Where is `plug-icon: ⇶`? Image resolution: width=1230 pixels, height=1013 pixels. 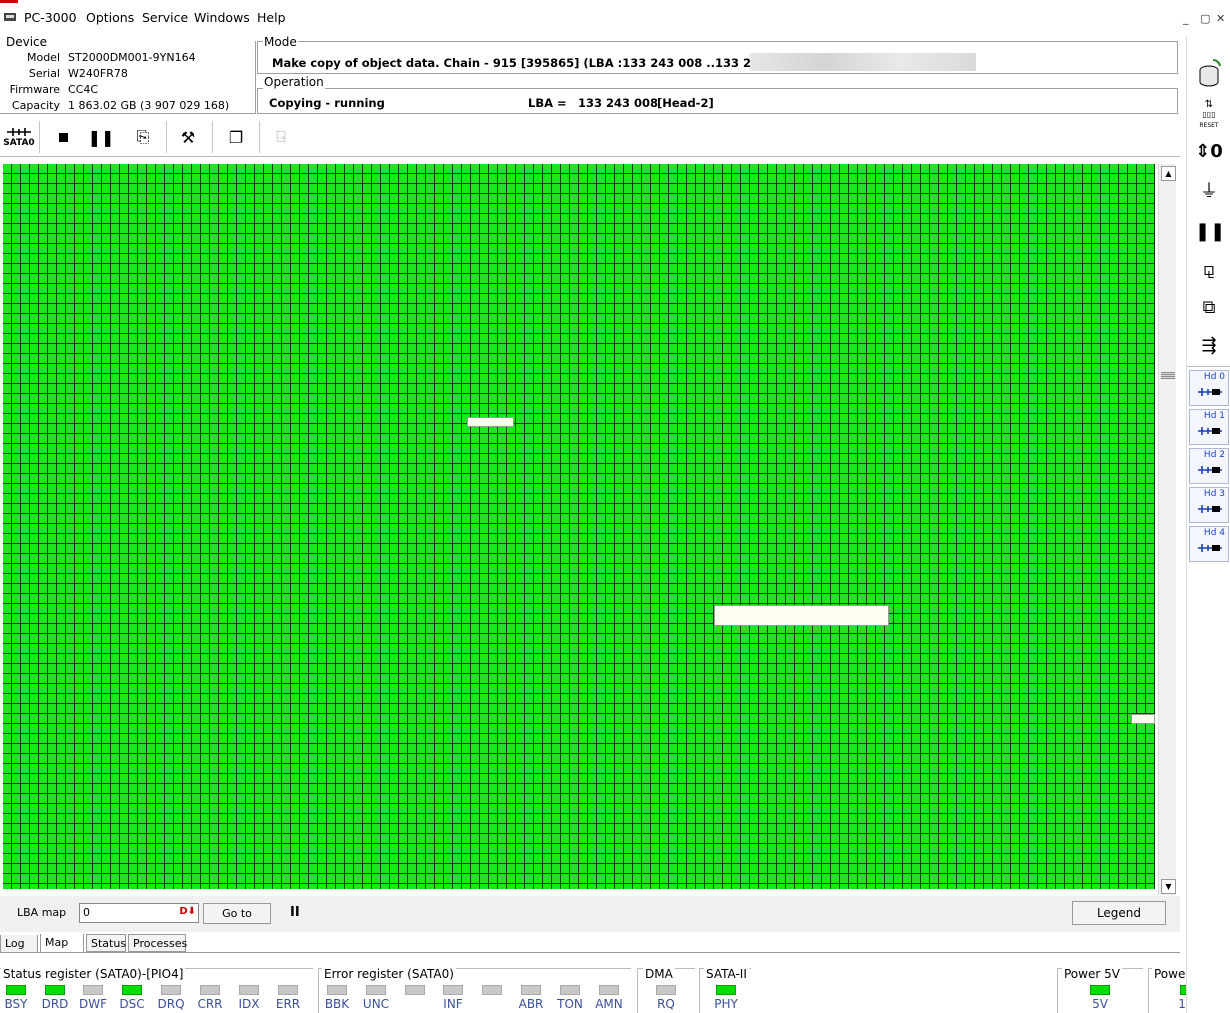 plug-icon: ⇶ is located at coordinates (1209, 345).